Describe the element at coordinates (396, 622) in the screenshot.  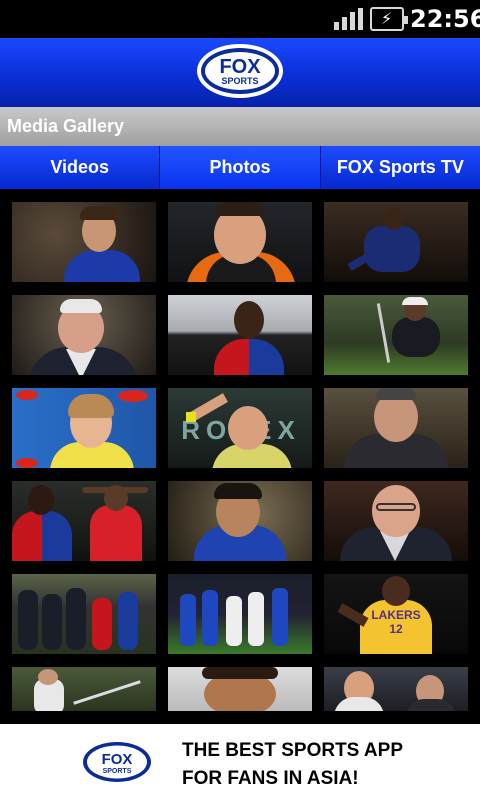
I see `jersey-text: LAKERS 12` at that location.